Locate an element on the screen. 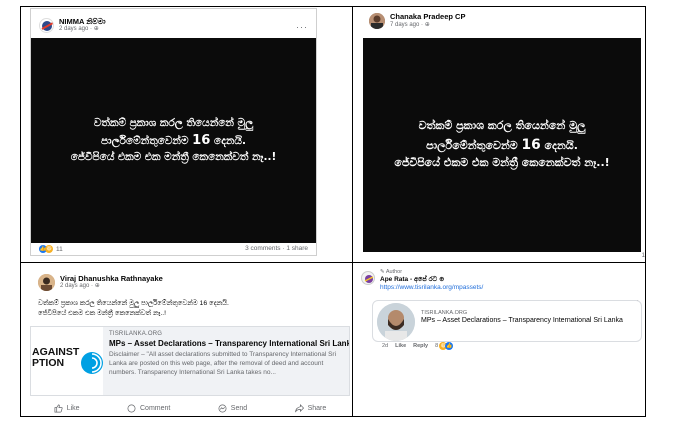 This screenshot has width=692, height=438. grid-divider-top is located at coordinates (333, 6).